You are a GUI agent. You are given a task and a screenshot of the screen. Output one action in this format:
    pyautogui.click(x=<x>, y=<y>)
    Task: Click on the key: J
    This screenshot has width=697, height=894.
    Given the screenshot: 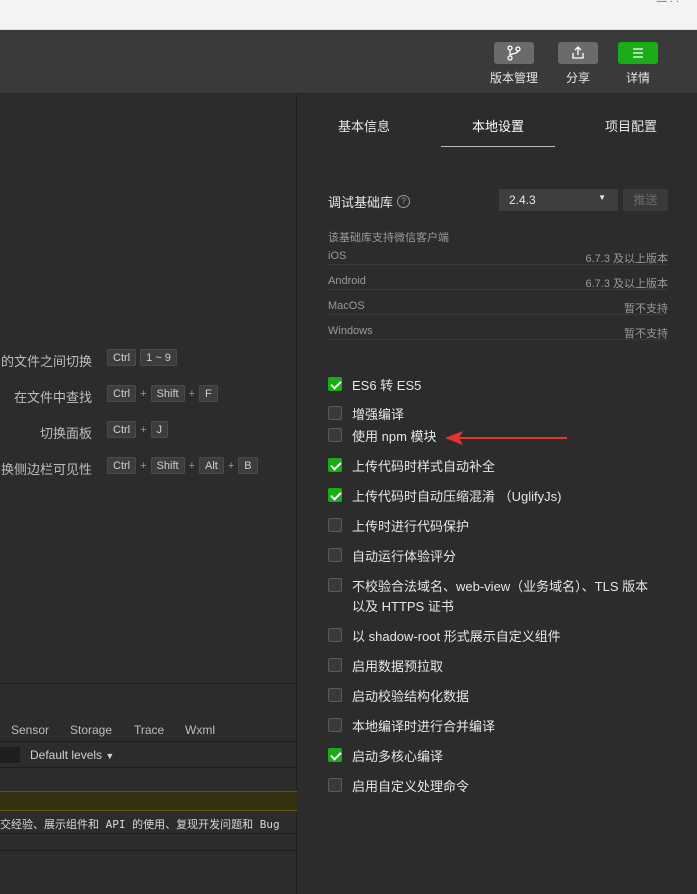 What is the action you would take?
    pyautogui.click(x=159, y=429)
    